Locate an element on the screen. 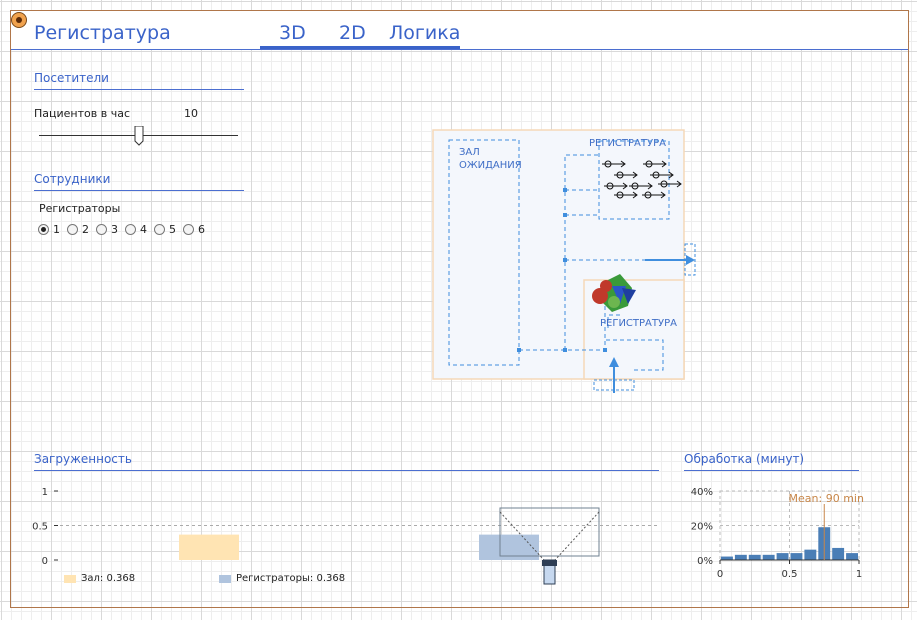 The width and height of the screenshot is (917, 620). histogram-x-tick-label: 0.5 is located at coordinates (790, 574).